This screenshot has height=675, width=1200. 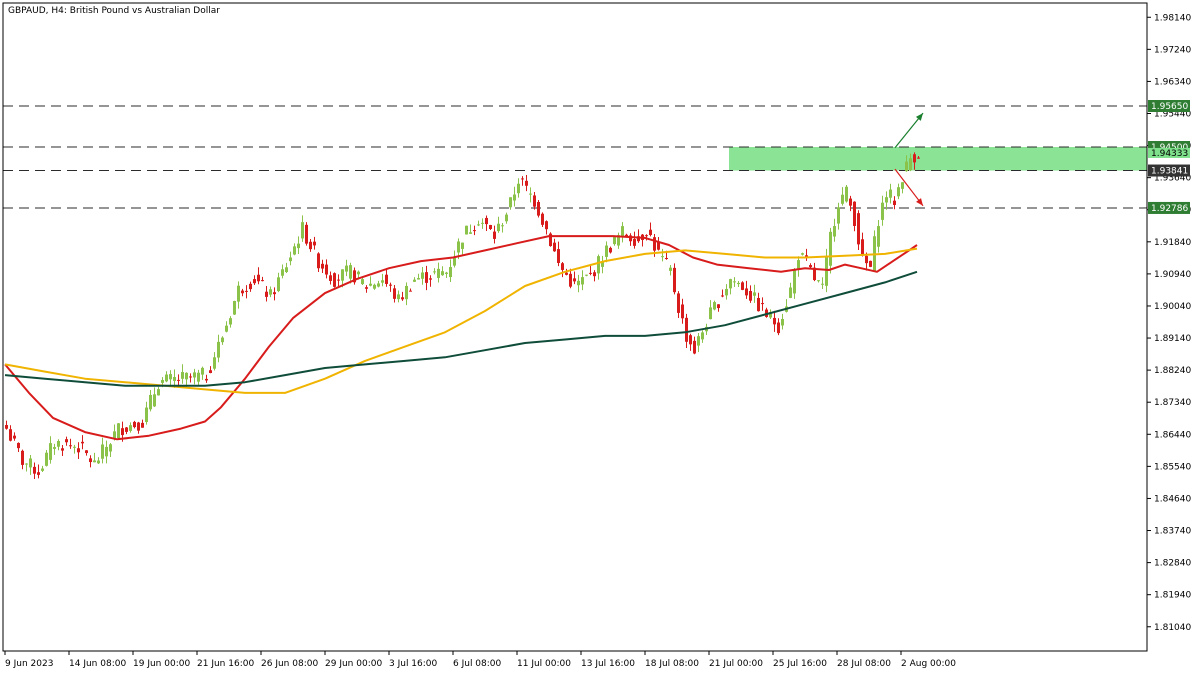 What do you see at coordinates (1169, 154) in the screenshot?
I see `current-price-label: 1.94333` at bounding box center [1169, 154].